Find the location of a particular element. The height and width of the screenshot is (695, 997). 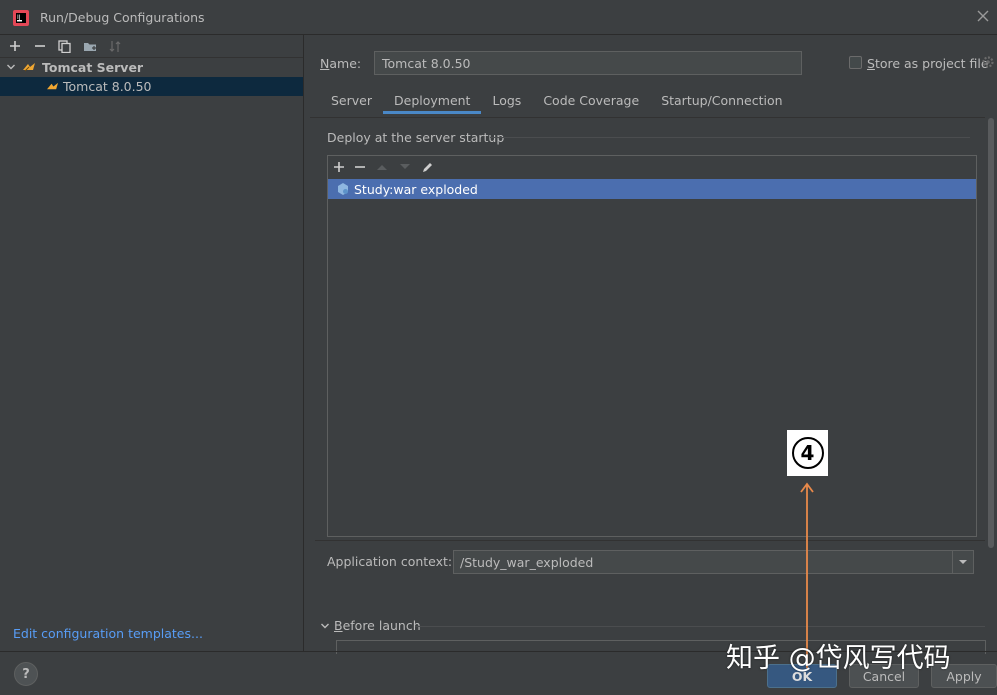

scrollbar is located at coordinates (991, 333).